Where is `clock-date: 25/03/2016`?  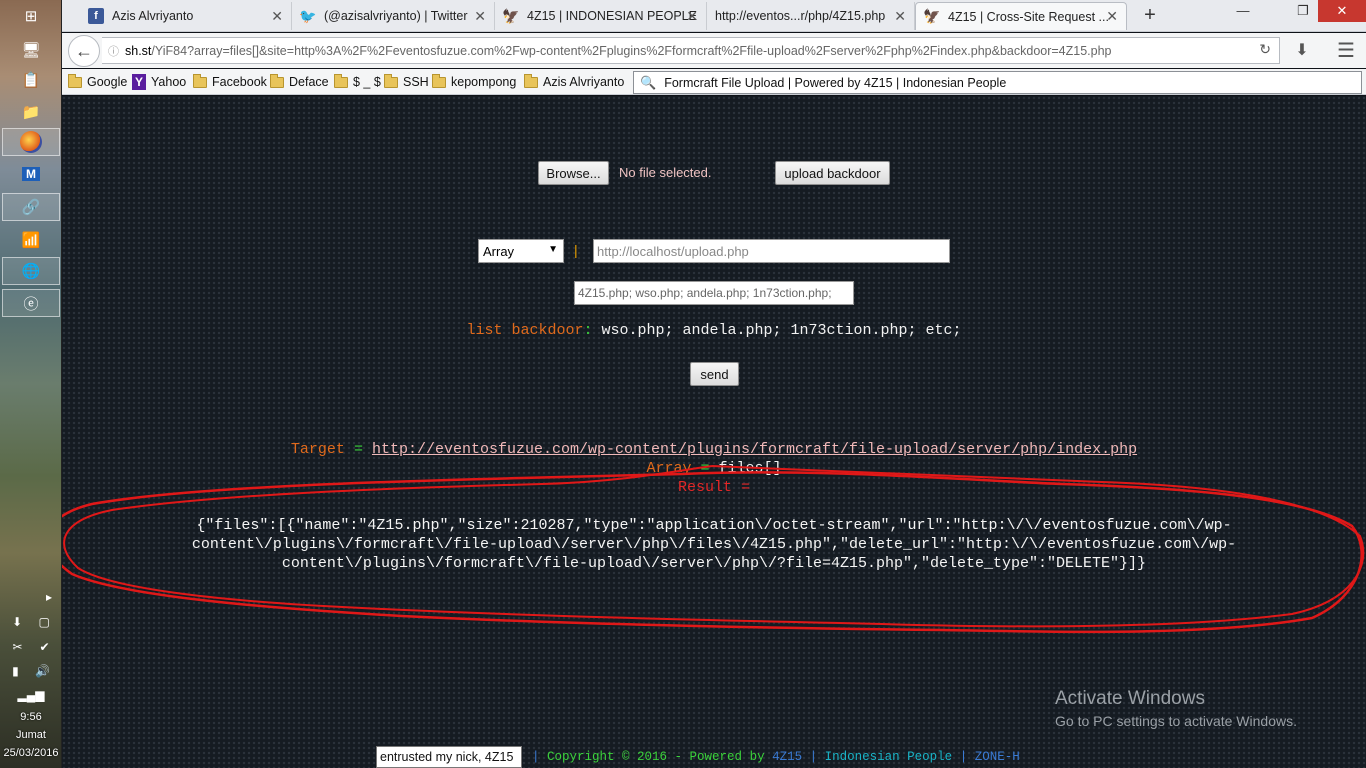 clock-date: 25/03/2016 is located at coordinates (31, 753).